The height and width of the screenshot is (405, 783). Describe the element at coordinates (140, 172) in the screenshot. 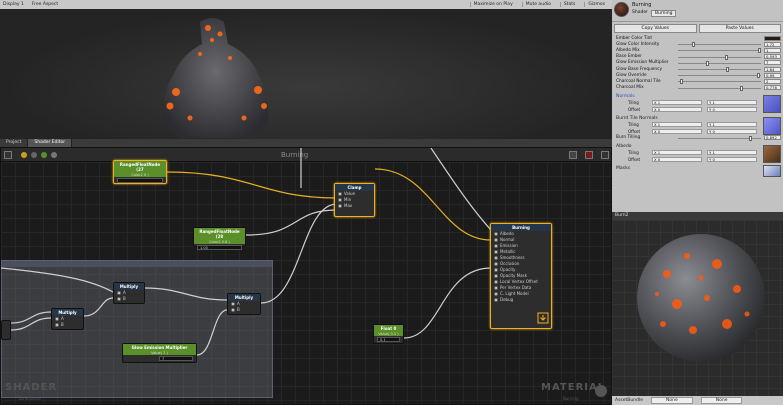

I see `ranged-float-node-27: RangedFloatNode (27 Color2 0 )` at that location.